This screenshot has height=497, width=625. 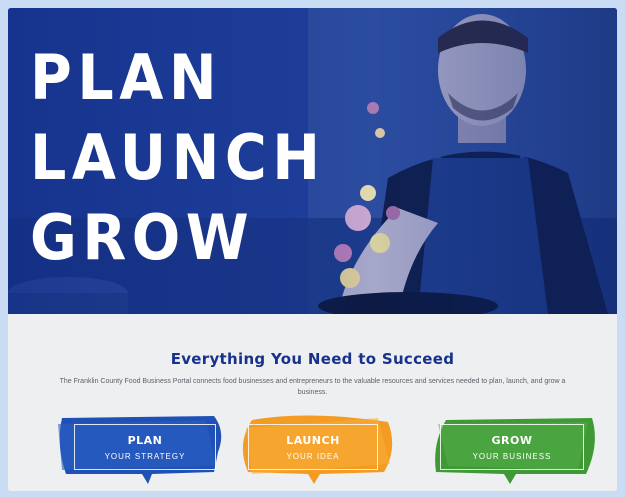 I want to click on launch-card-inner: LAUNCH YOUR IDEA, so click(x=313, y=447).